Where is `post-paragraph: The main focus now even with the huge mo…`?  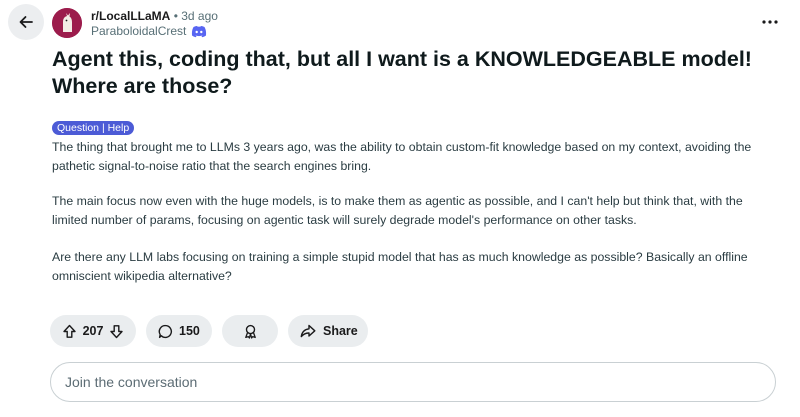
post-paragraph: The main focus now even with the huge mo… is located at coordinates (397, 210).